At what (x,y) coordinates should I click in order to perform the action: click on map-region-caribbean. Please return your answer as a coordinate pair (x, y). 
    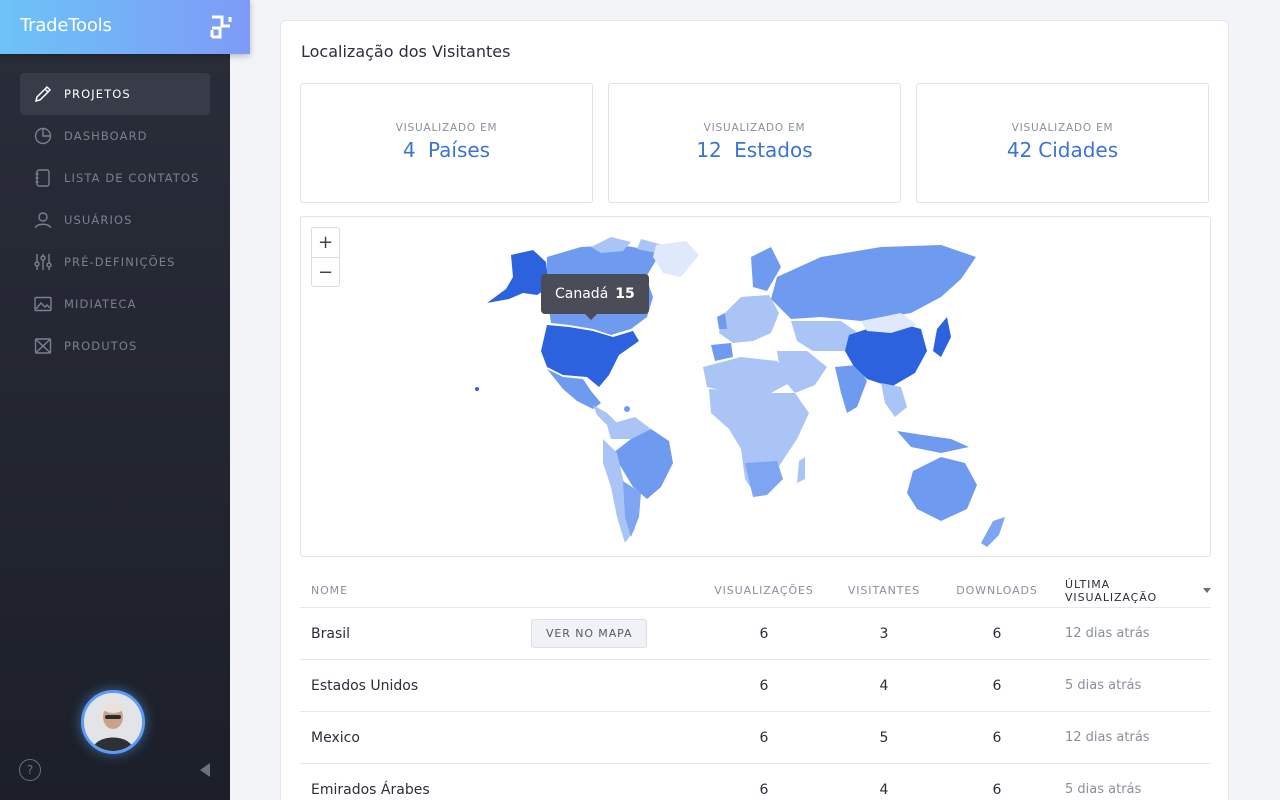
    Looking at the image, I should click on (627, 409).